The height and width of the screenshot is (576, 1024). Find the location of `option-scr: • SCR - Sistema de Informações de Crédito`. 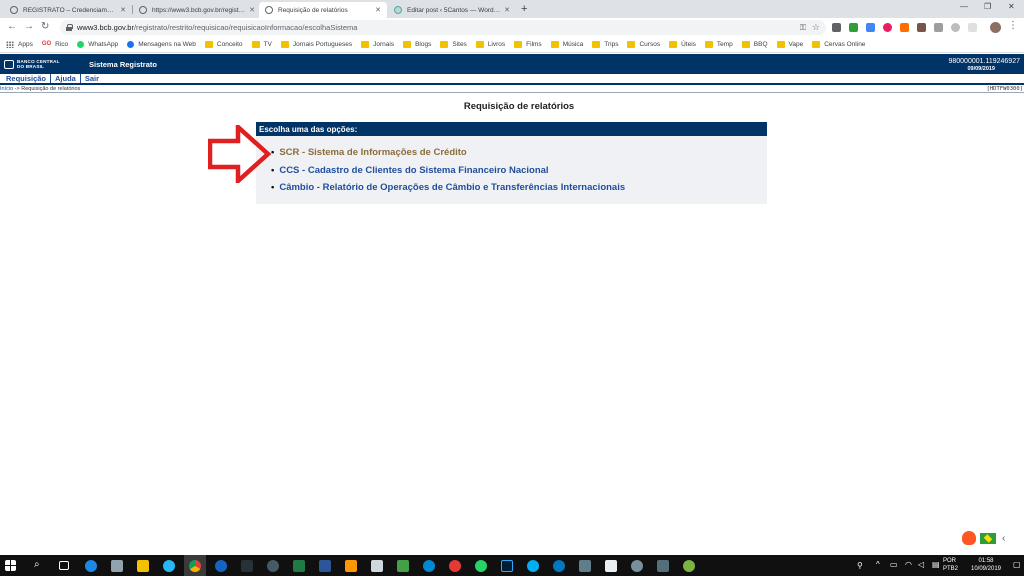

option-scr: • SCR - Sistema de Informações de Crédito is located at coordinates (369, 152).